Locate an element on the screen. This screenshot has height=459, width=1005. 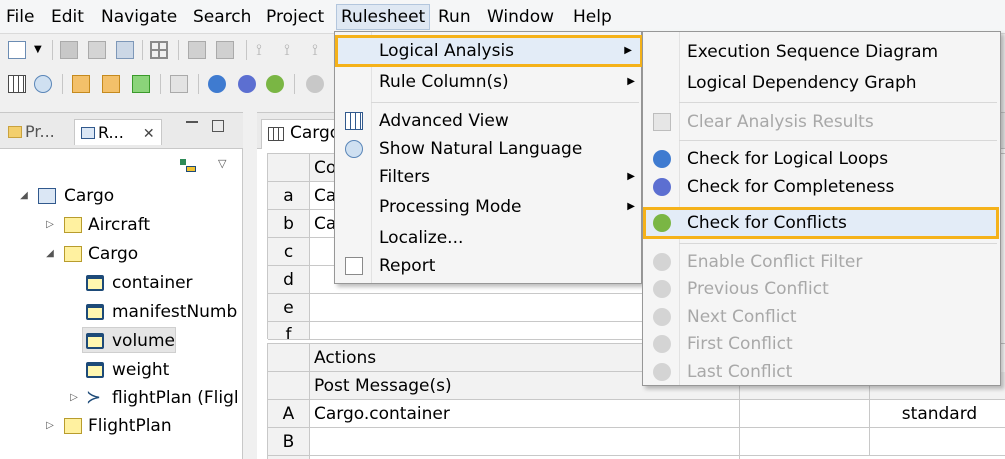
tree-label: container is located at coordinates (152, 283).